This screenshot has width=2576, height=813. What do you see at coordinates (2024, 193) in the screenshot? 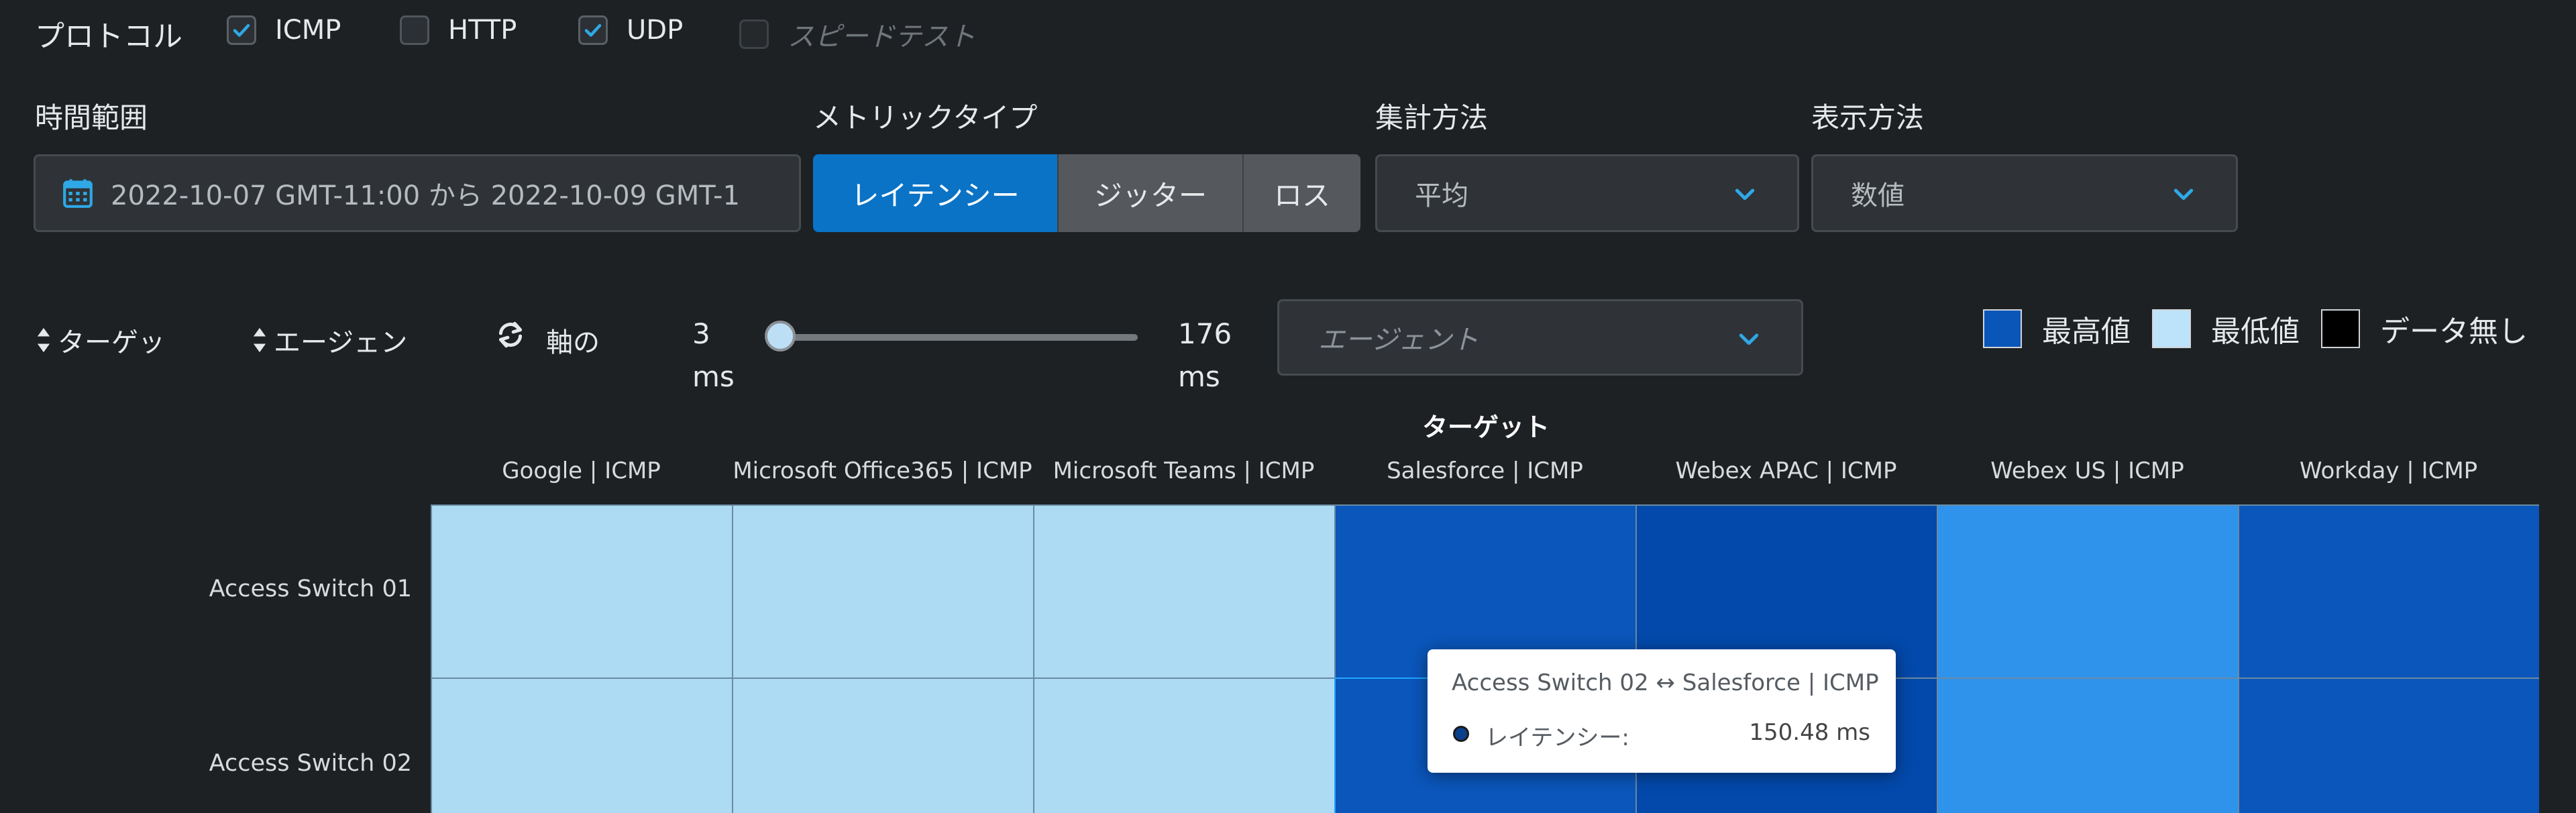
I see `display-dropdown: 数値` at bounding box center [2024, 193].